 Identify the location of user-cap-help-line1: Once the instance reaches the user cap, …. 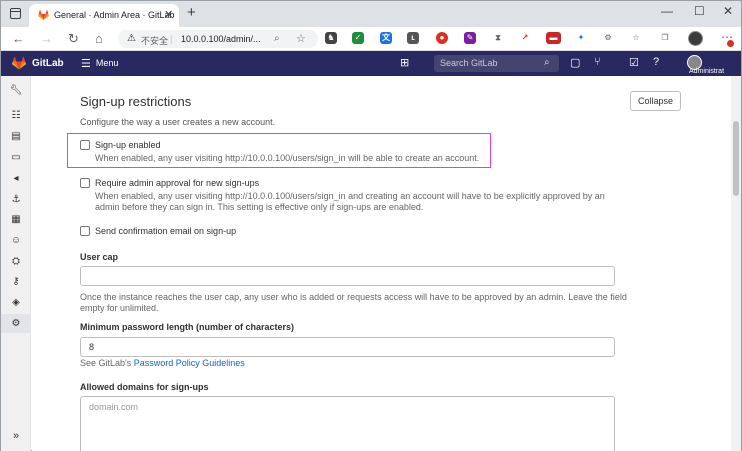
(353, 297).